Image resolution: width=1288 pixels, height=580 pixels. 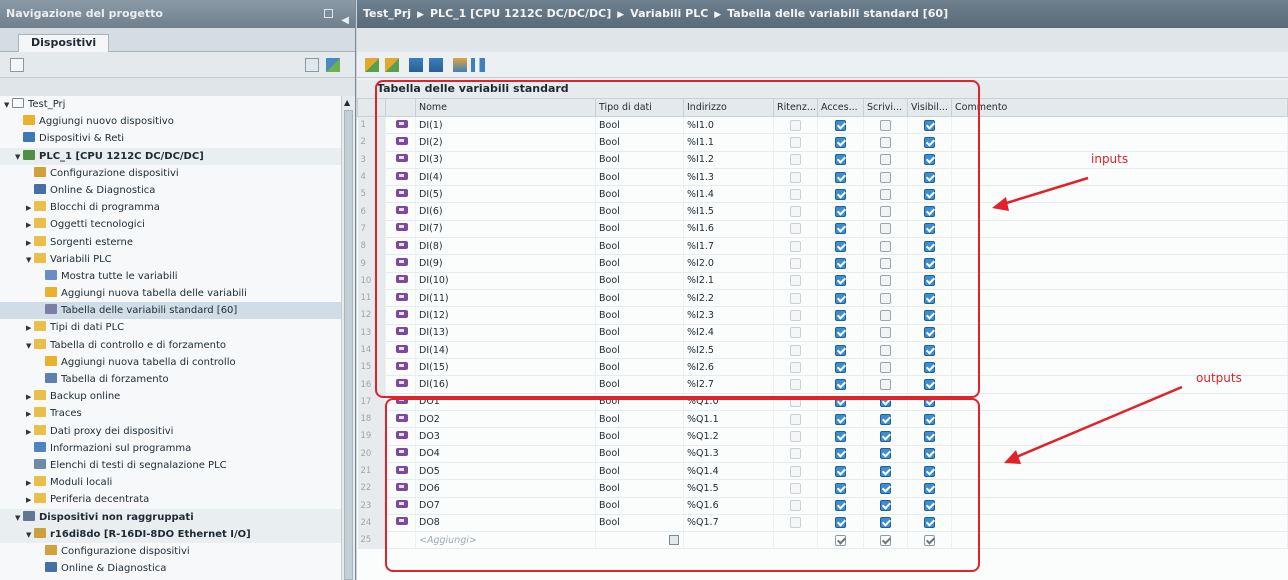 What do you see at coordinates (1087, 320) in the screenshot?
I see `inputs-arrow` at bounding box center [1087, 320].